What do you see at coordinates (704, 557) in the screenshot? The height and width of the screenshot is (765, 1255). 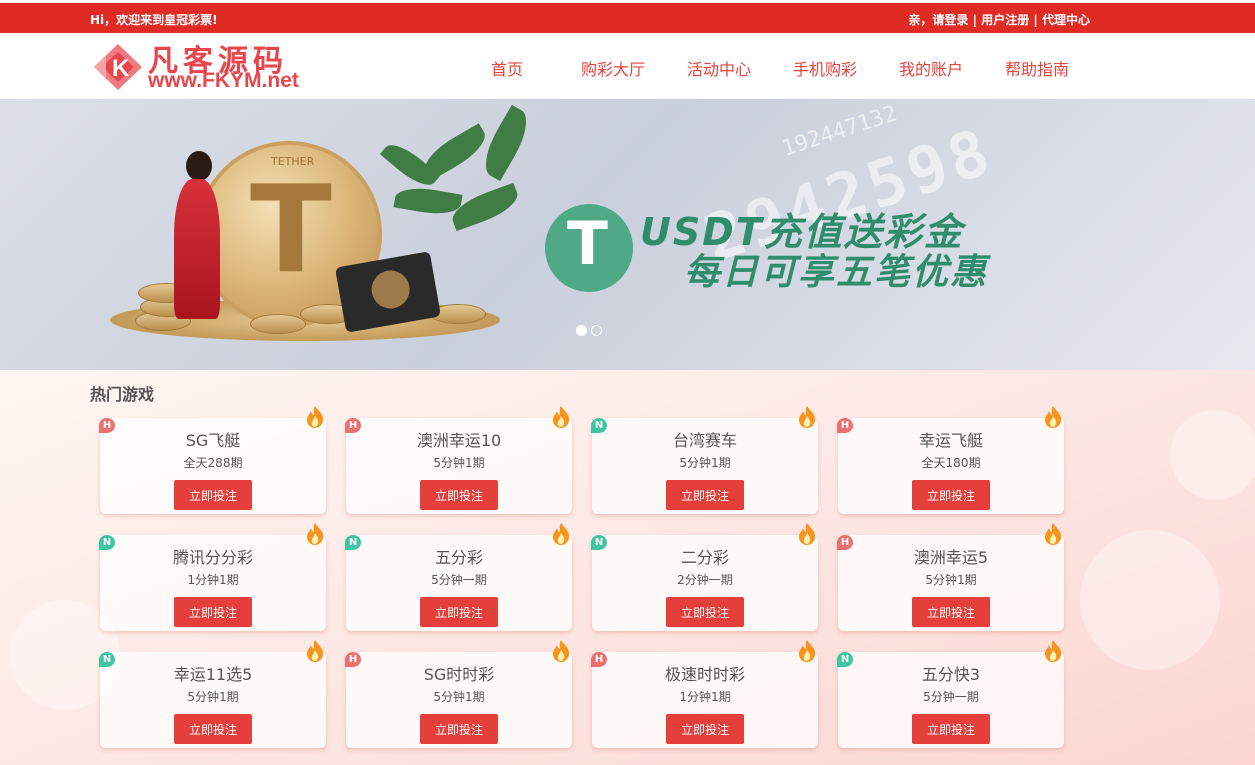 I see `game-name: 二分彩` at bounding box center [704, 557].